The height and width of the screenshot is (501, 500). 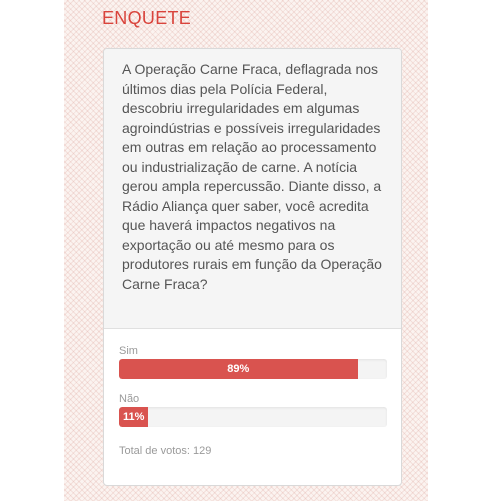 What do you see at coordinates (129, 399) in the screenshot?
I see `poll-option-label: Não` at bounding box center [129, 399].